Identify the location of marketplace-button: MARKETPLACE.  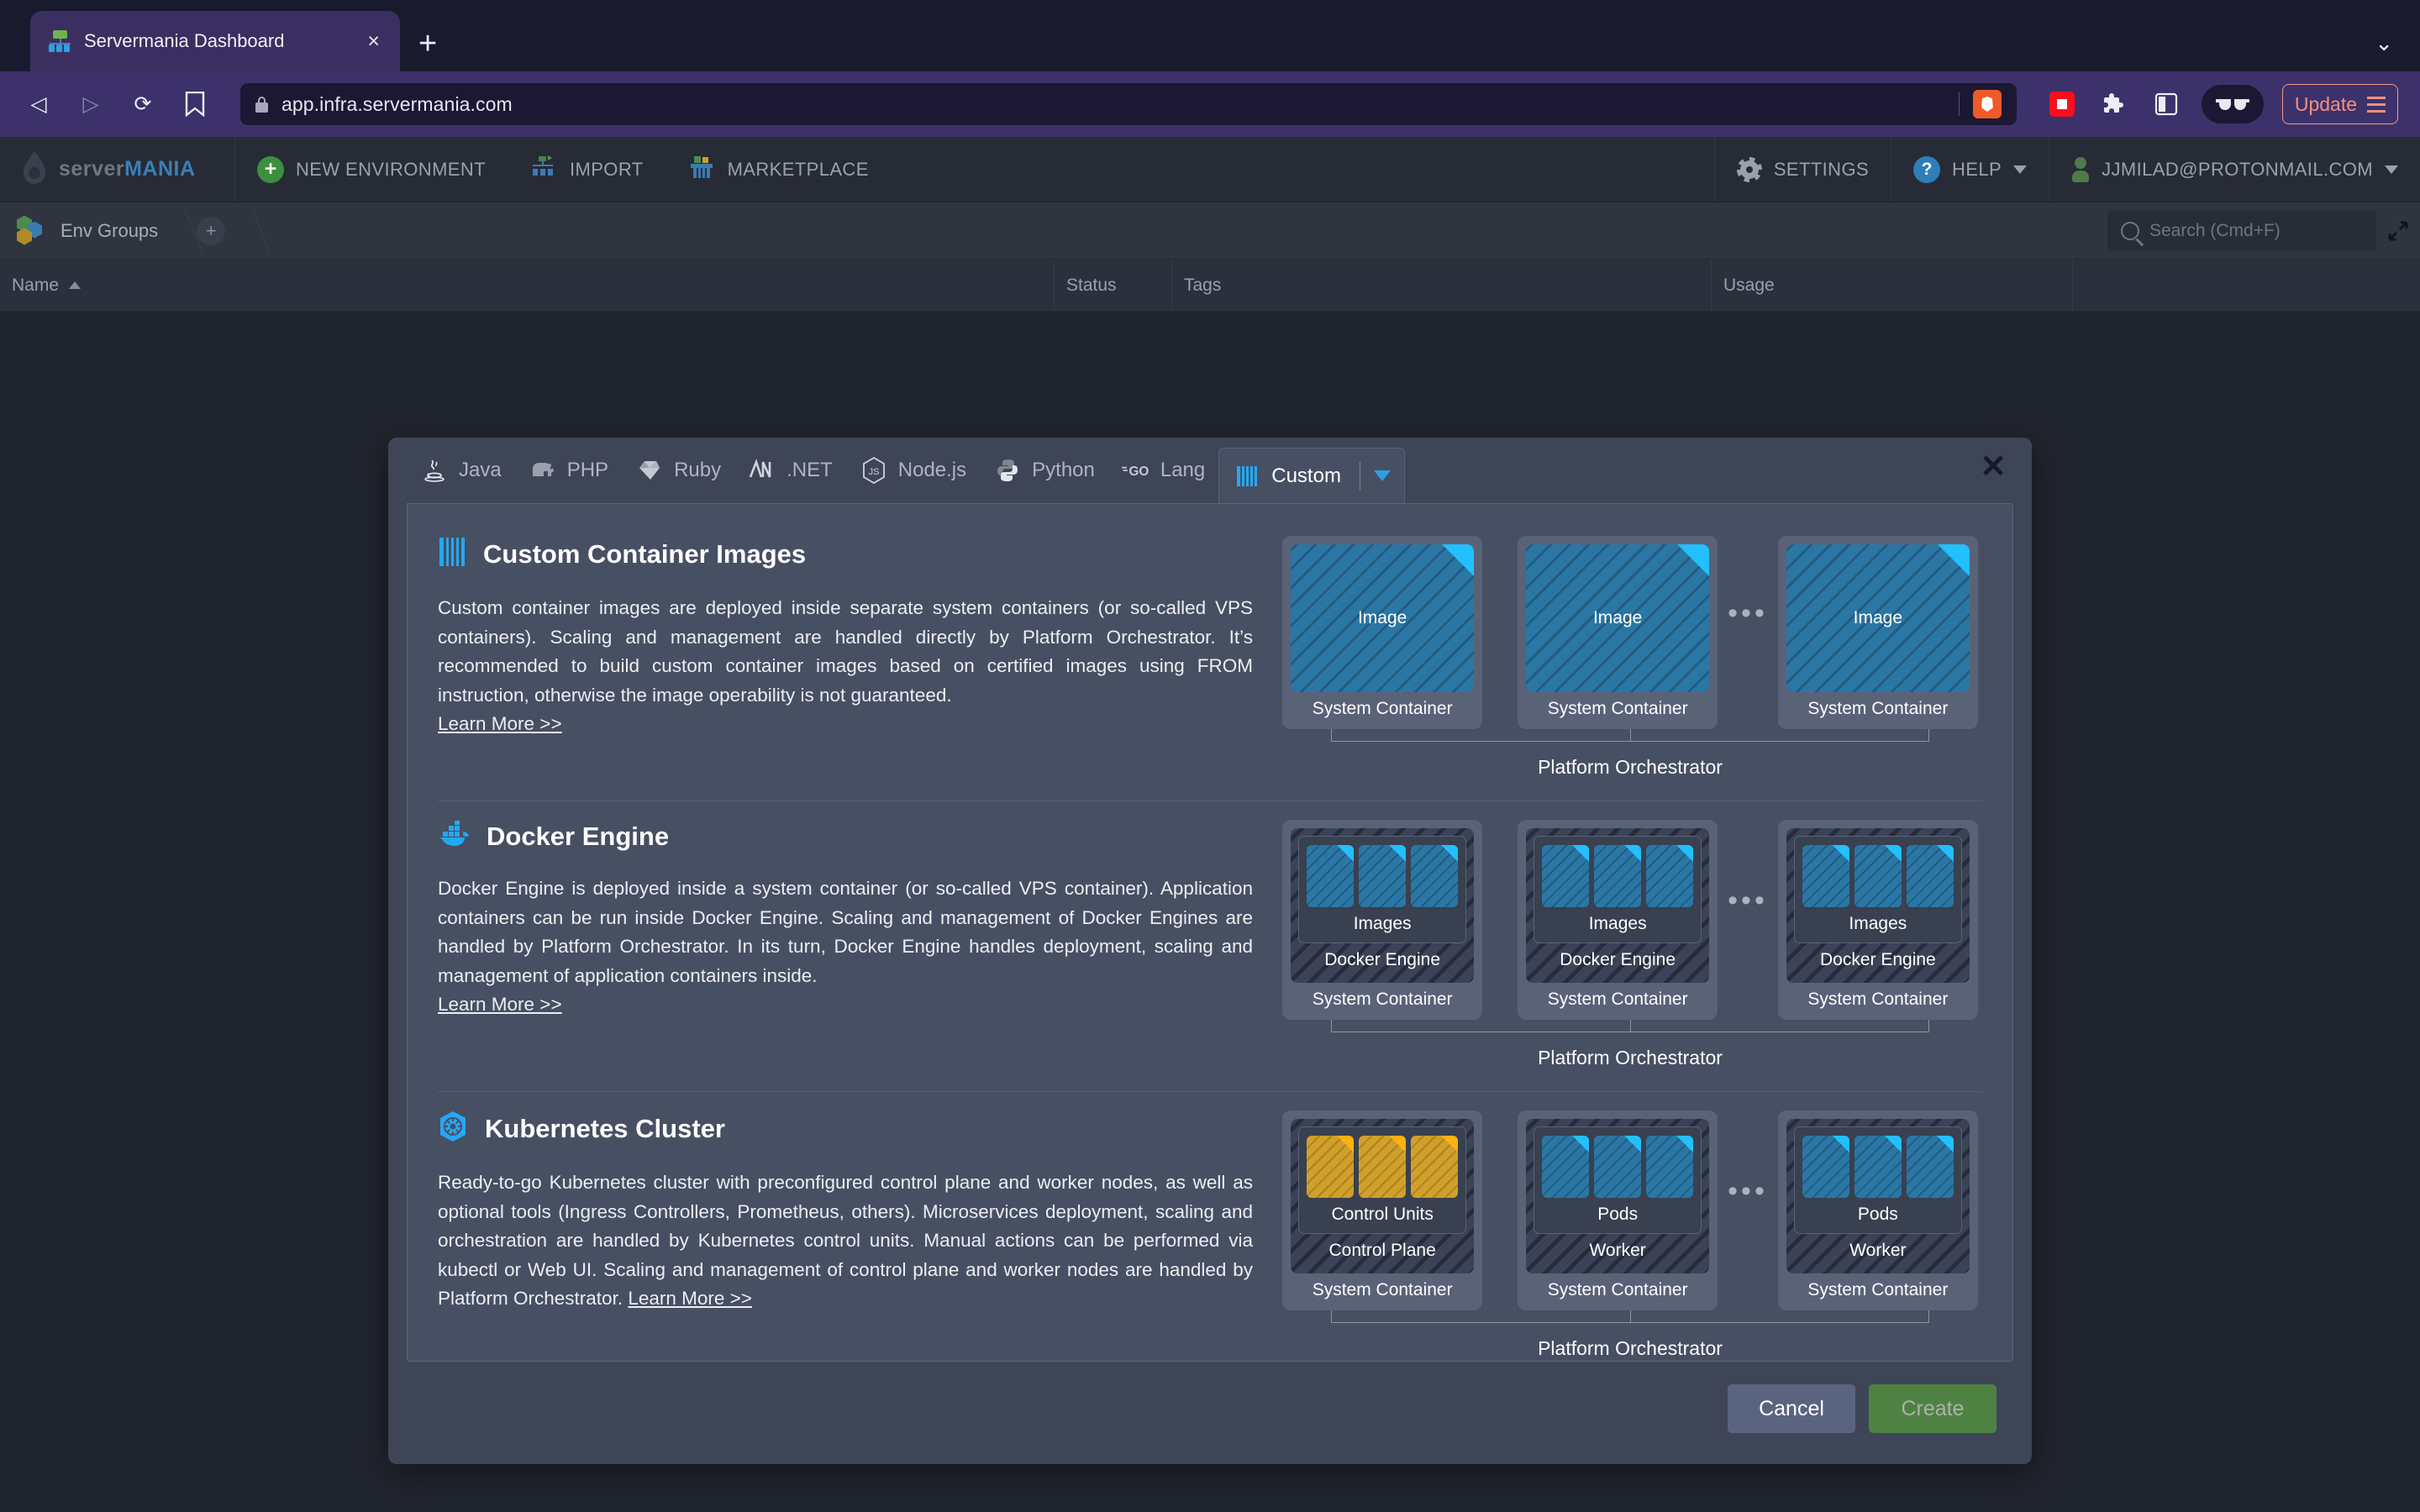
(779, 169).